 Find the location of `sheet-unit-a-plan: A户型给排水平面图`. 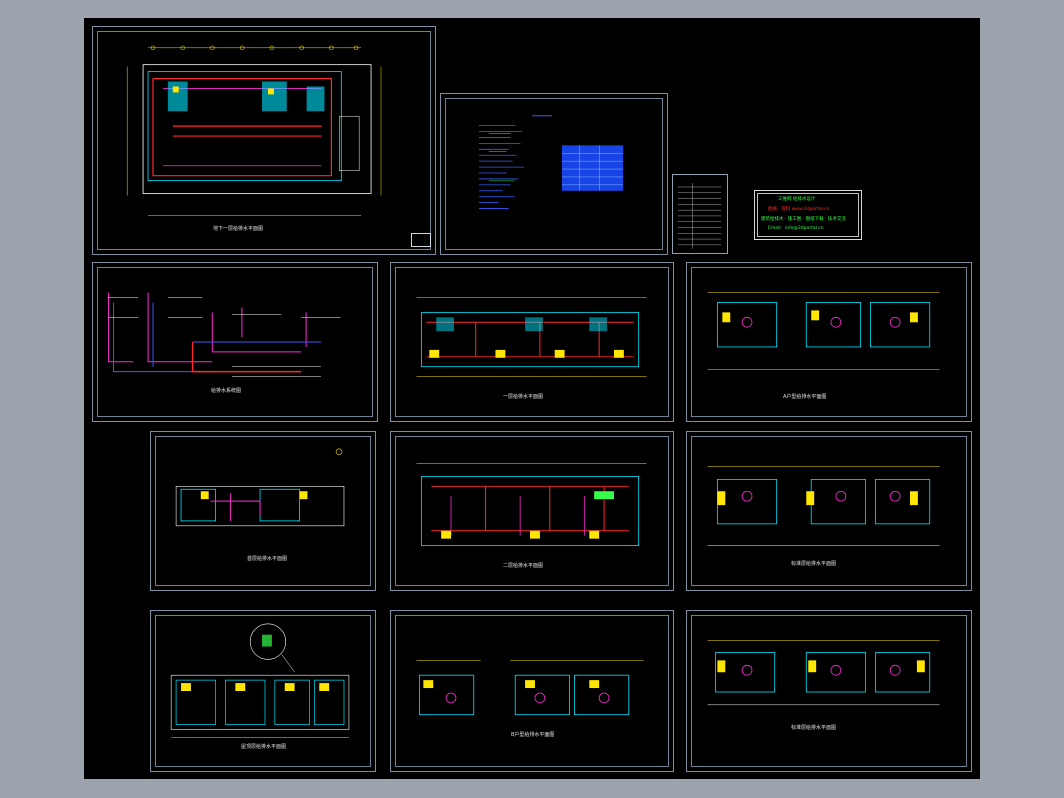

sheet-unit-a-plan: A户型给排水平面图 is located at coordinates (829, 342).